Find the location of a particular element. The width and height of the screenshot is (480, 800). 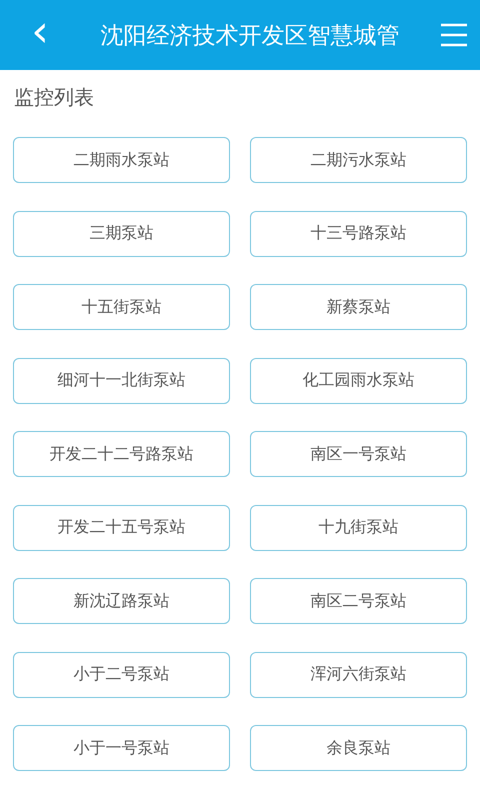

station-button: 南区二号泵站 is located at coordinates (358, 601).